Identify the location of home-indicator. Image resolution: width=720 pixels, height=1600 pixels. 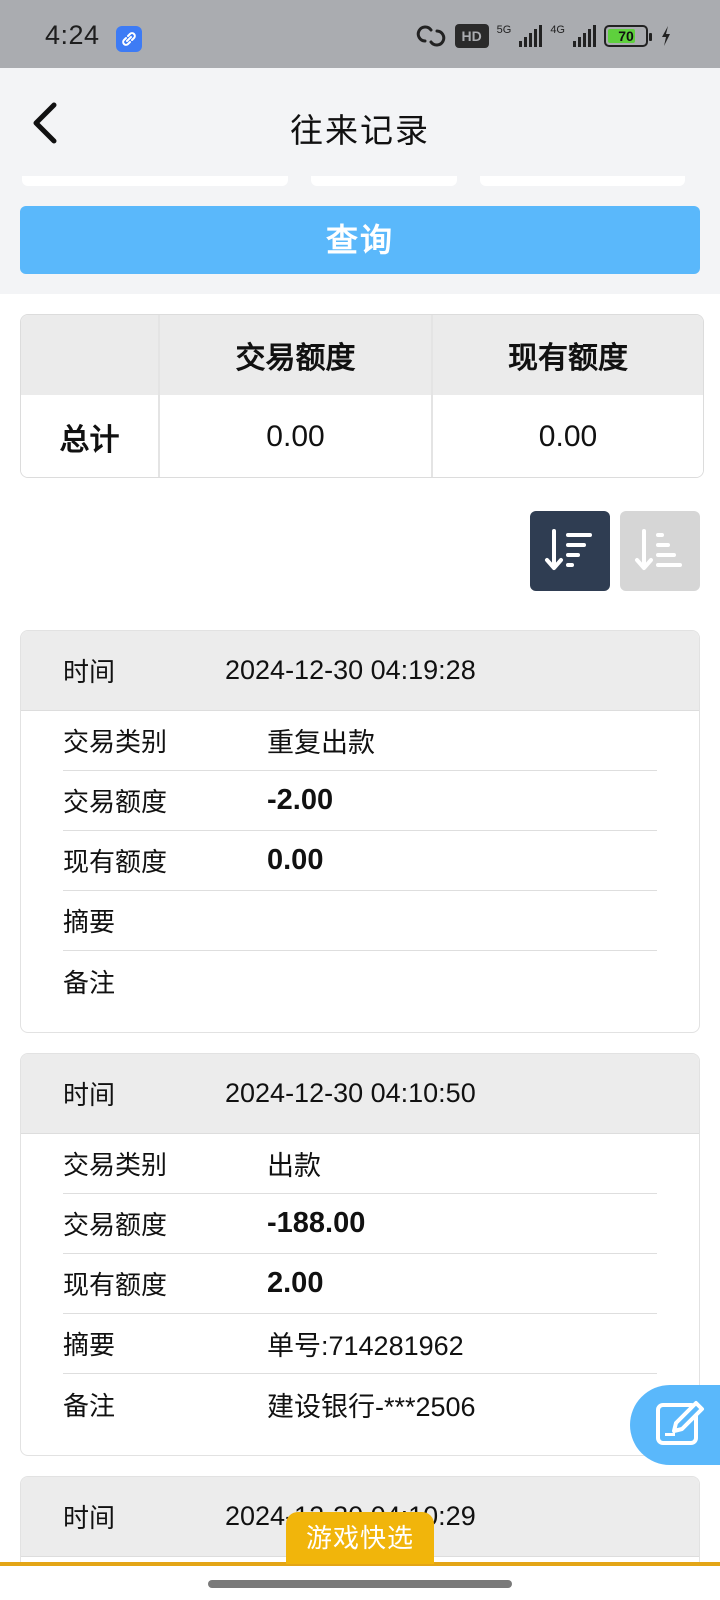
(360, 1584).